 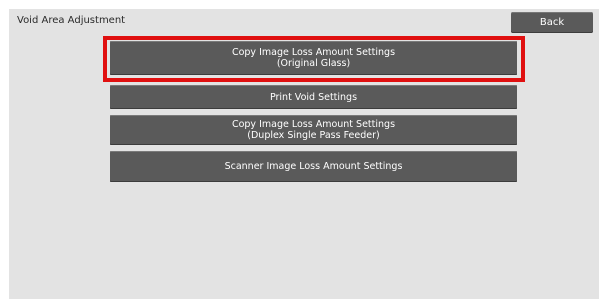 I want to click on button-label-line1: Scanner Image Loss Amount Settings, so click(x=313, y=166).